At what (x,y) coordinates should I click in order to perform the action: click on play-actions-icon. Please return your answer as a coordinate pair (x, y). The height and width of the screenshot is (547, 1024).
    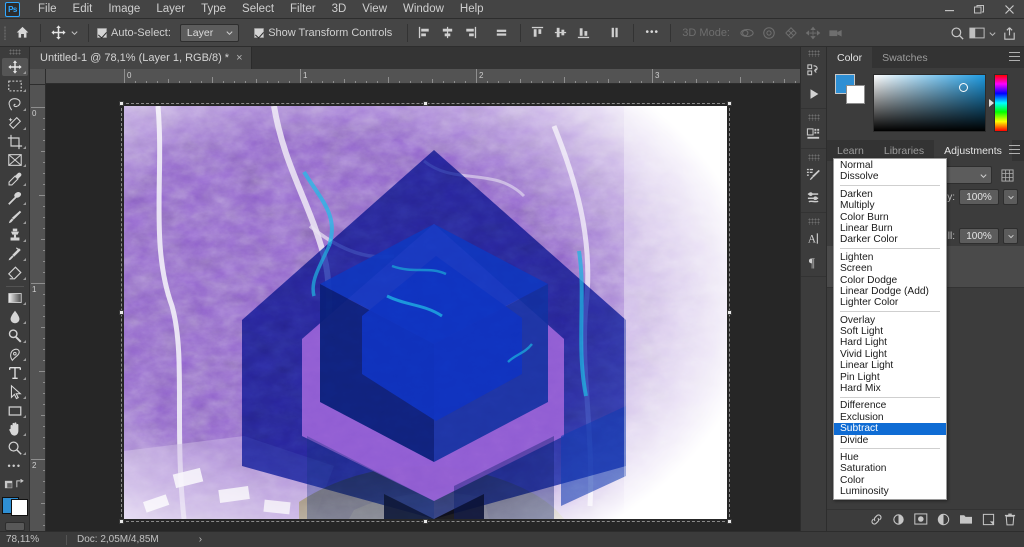
    Looking at the image, I should click on (814, 94).